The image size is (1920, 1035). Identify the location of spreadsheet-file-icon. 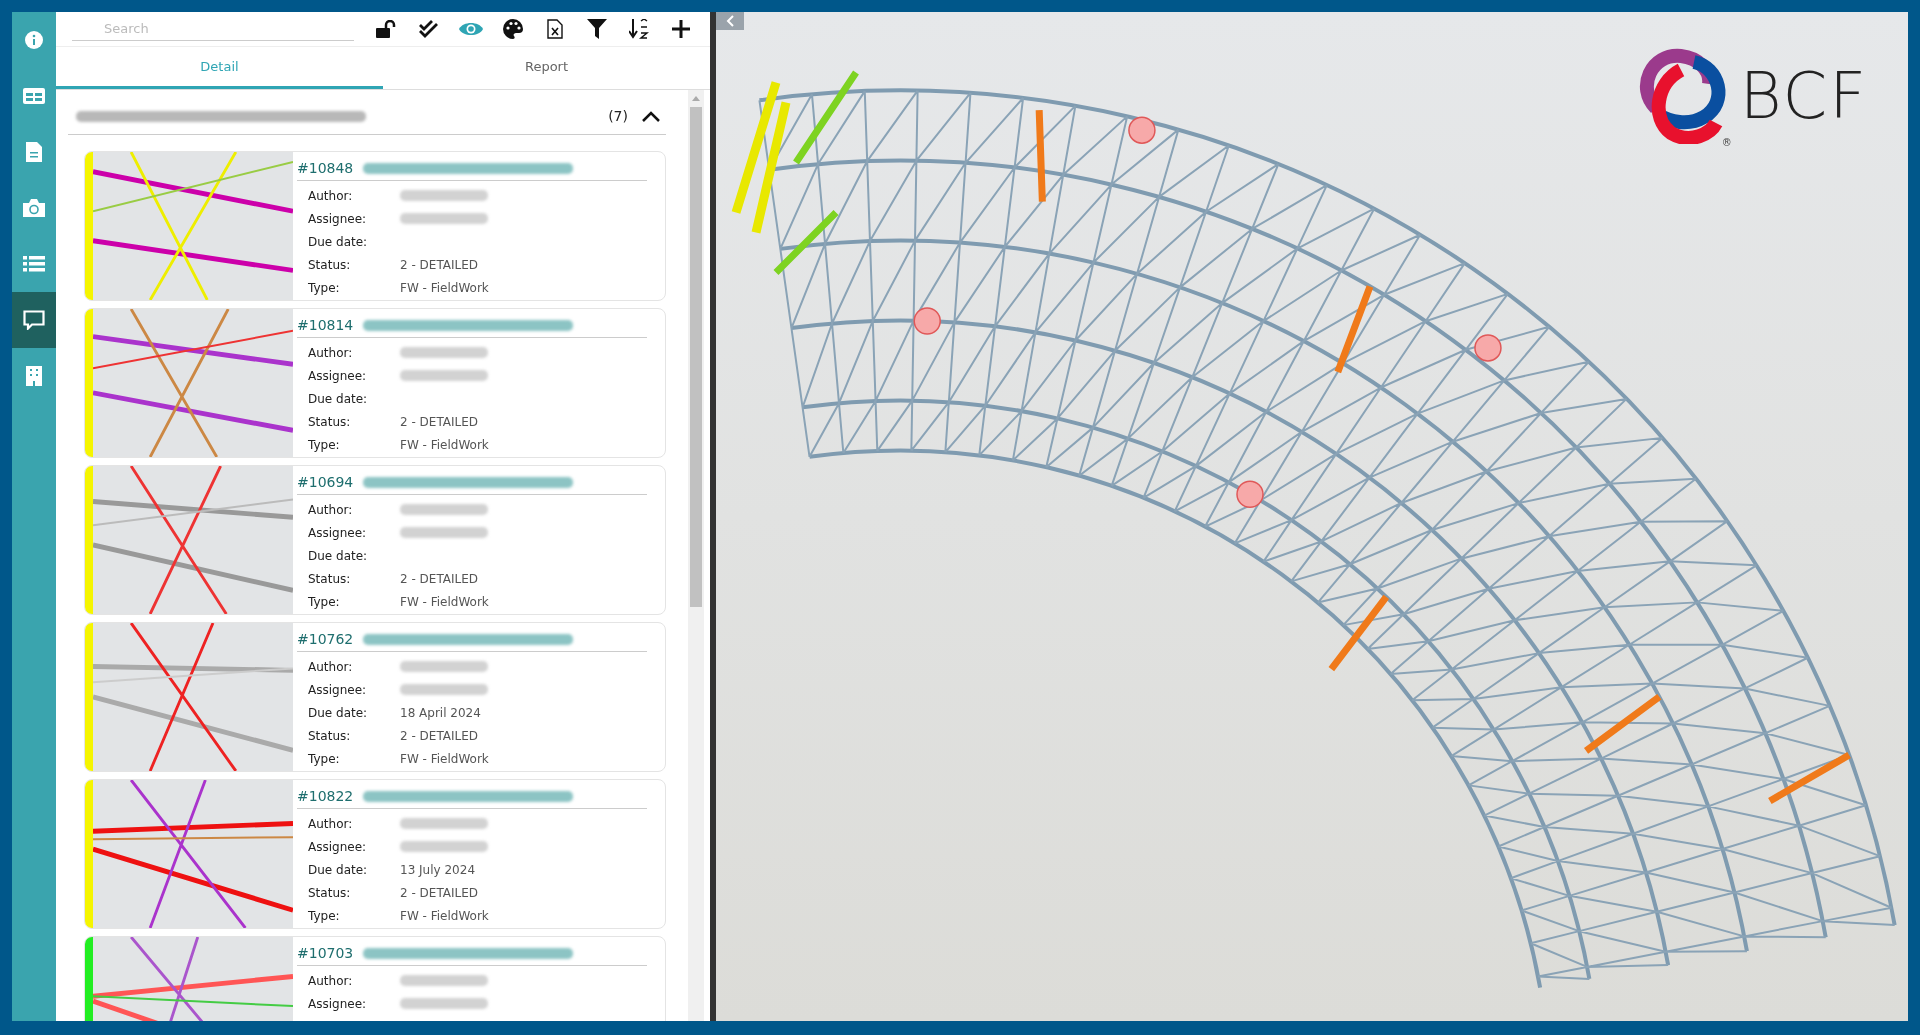
(555, 29).